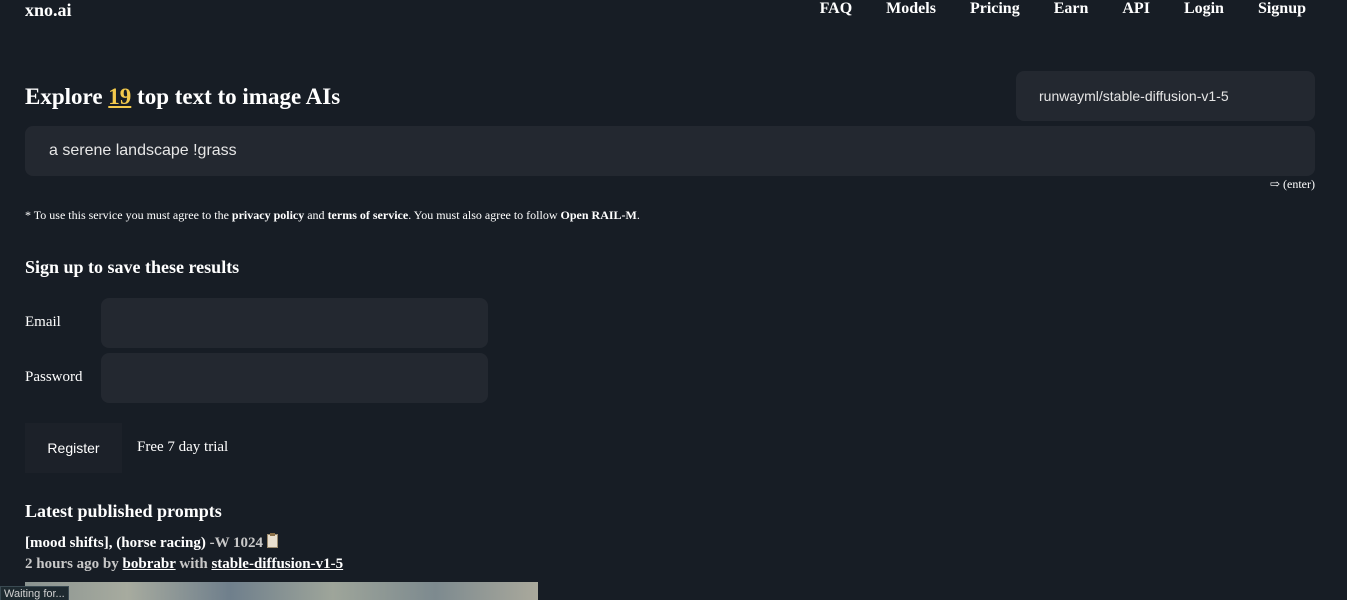  I want to click on nav-api: API, so click(1136, 9).